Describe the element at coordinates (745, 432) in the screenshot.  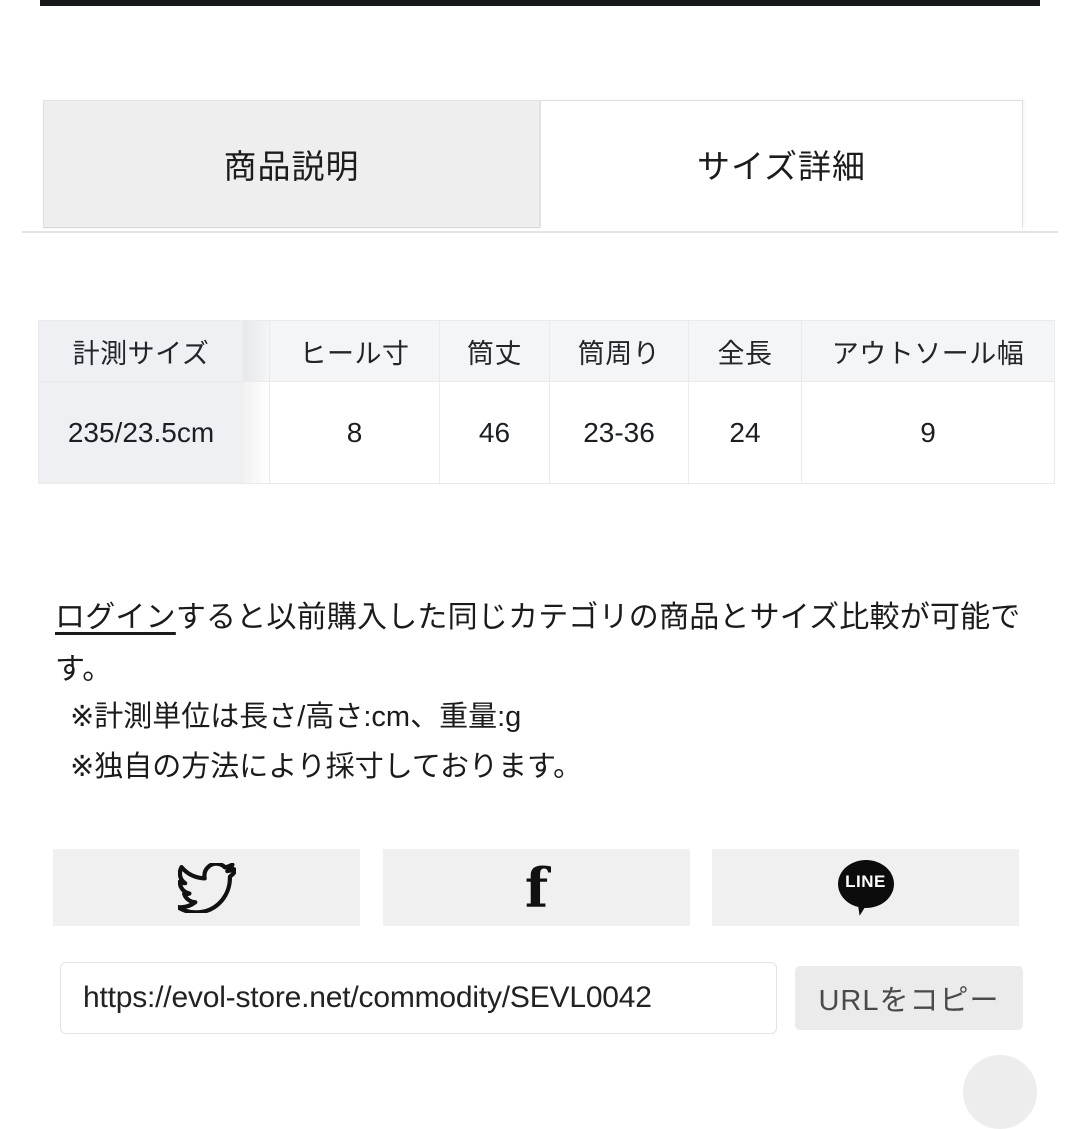
I see `size-table-cell-total-length: 24` at that location.